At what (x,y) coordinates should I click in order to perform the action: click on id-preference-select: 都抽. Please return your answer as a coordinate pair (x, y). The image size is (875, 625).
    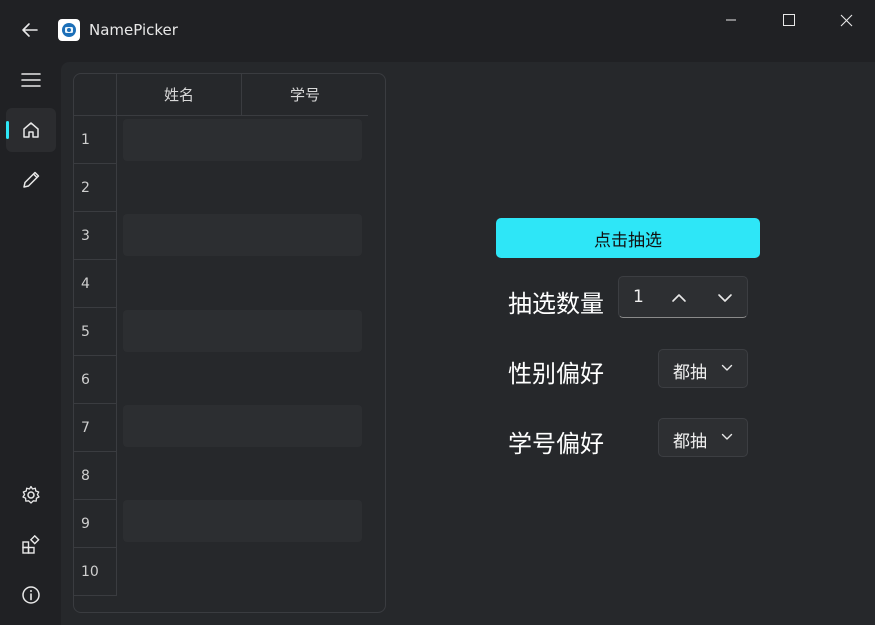
    Looking at the image, I should click on (703, 437).